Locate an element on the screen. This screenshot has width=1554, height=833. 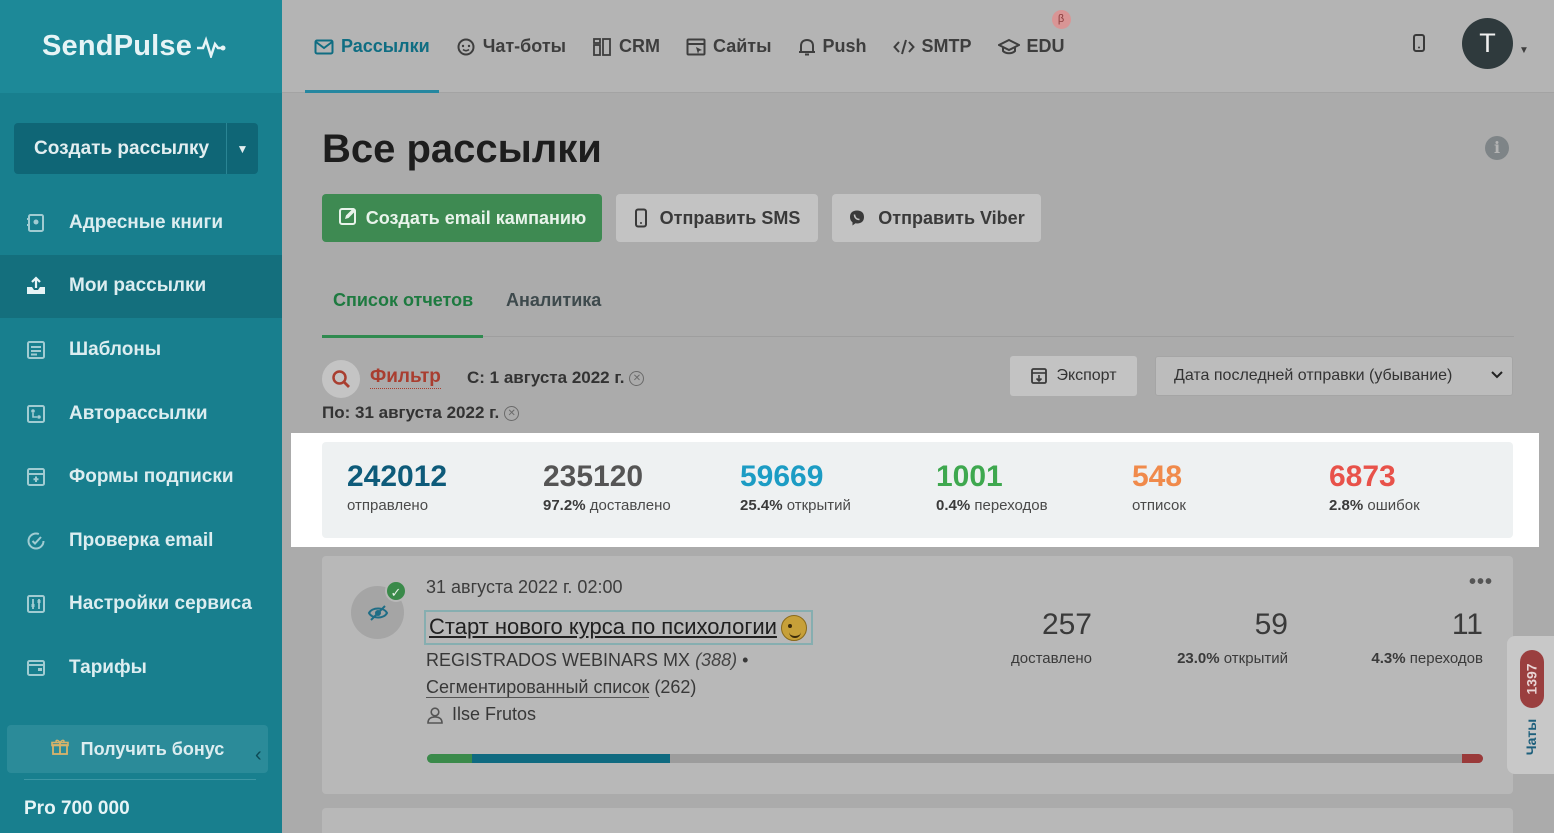
stat-errors: 6873 2.8% ошибок is located at coordinates (1374, 487).